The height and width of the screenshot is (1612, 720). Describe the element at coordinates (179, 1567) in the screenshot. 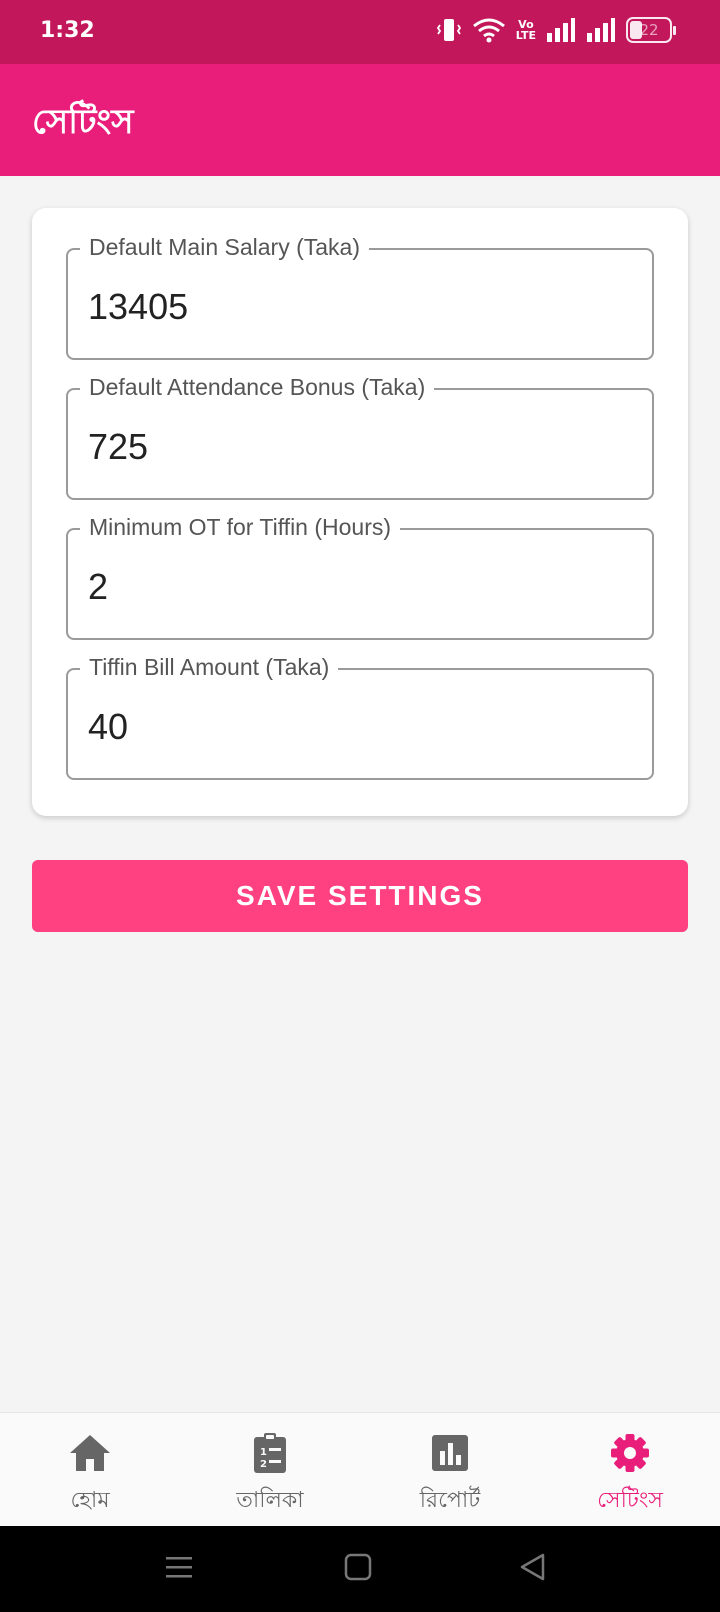

I see `recent-apps-icon` at that location.